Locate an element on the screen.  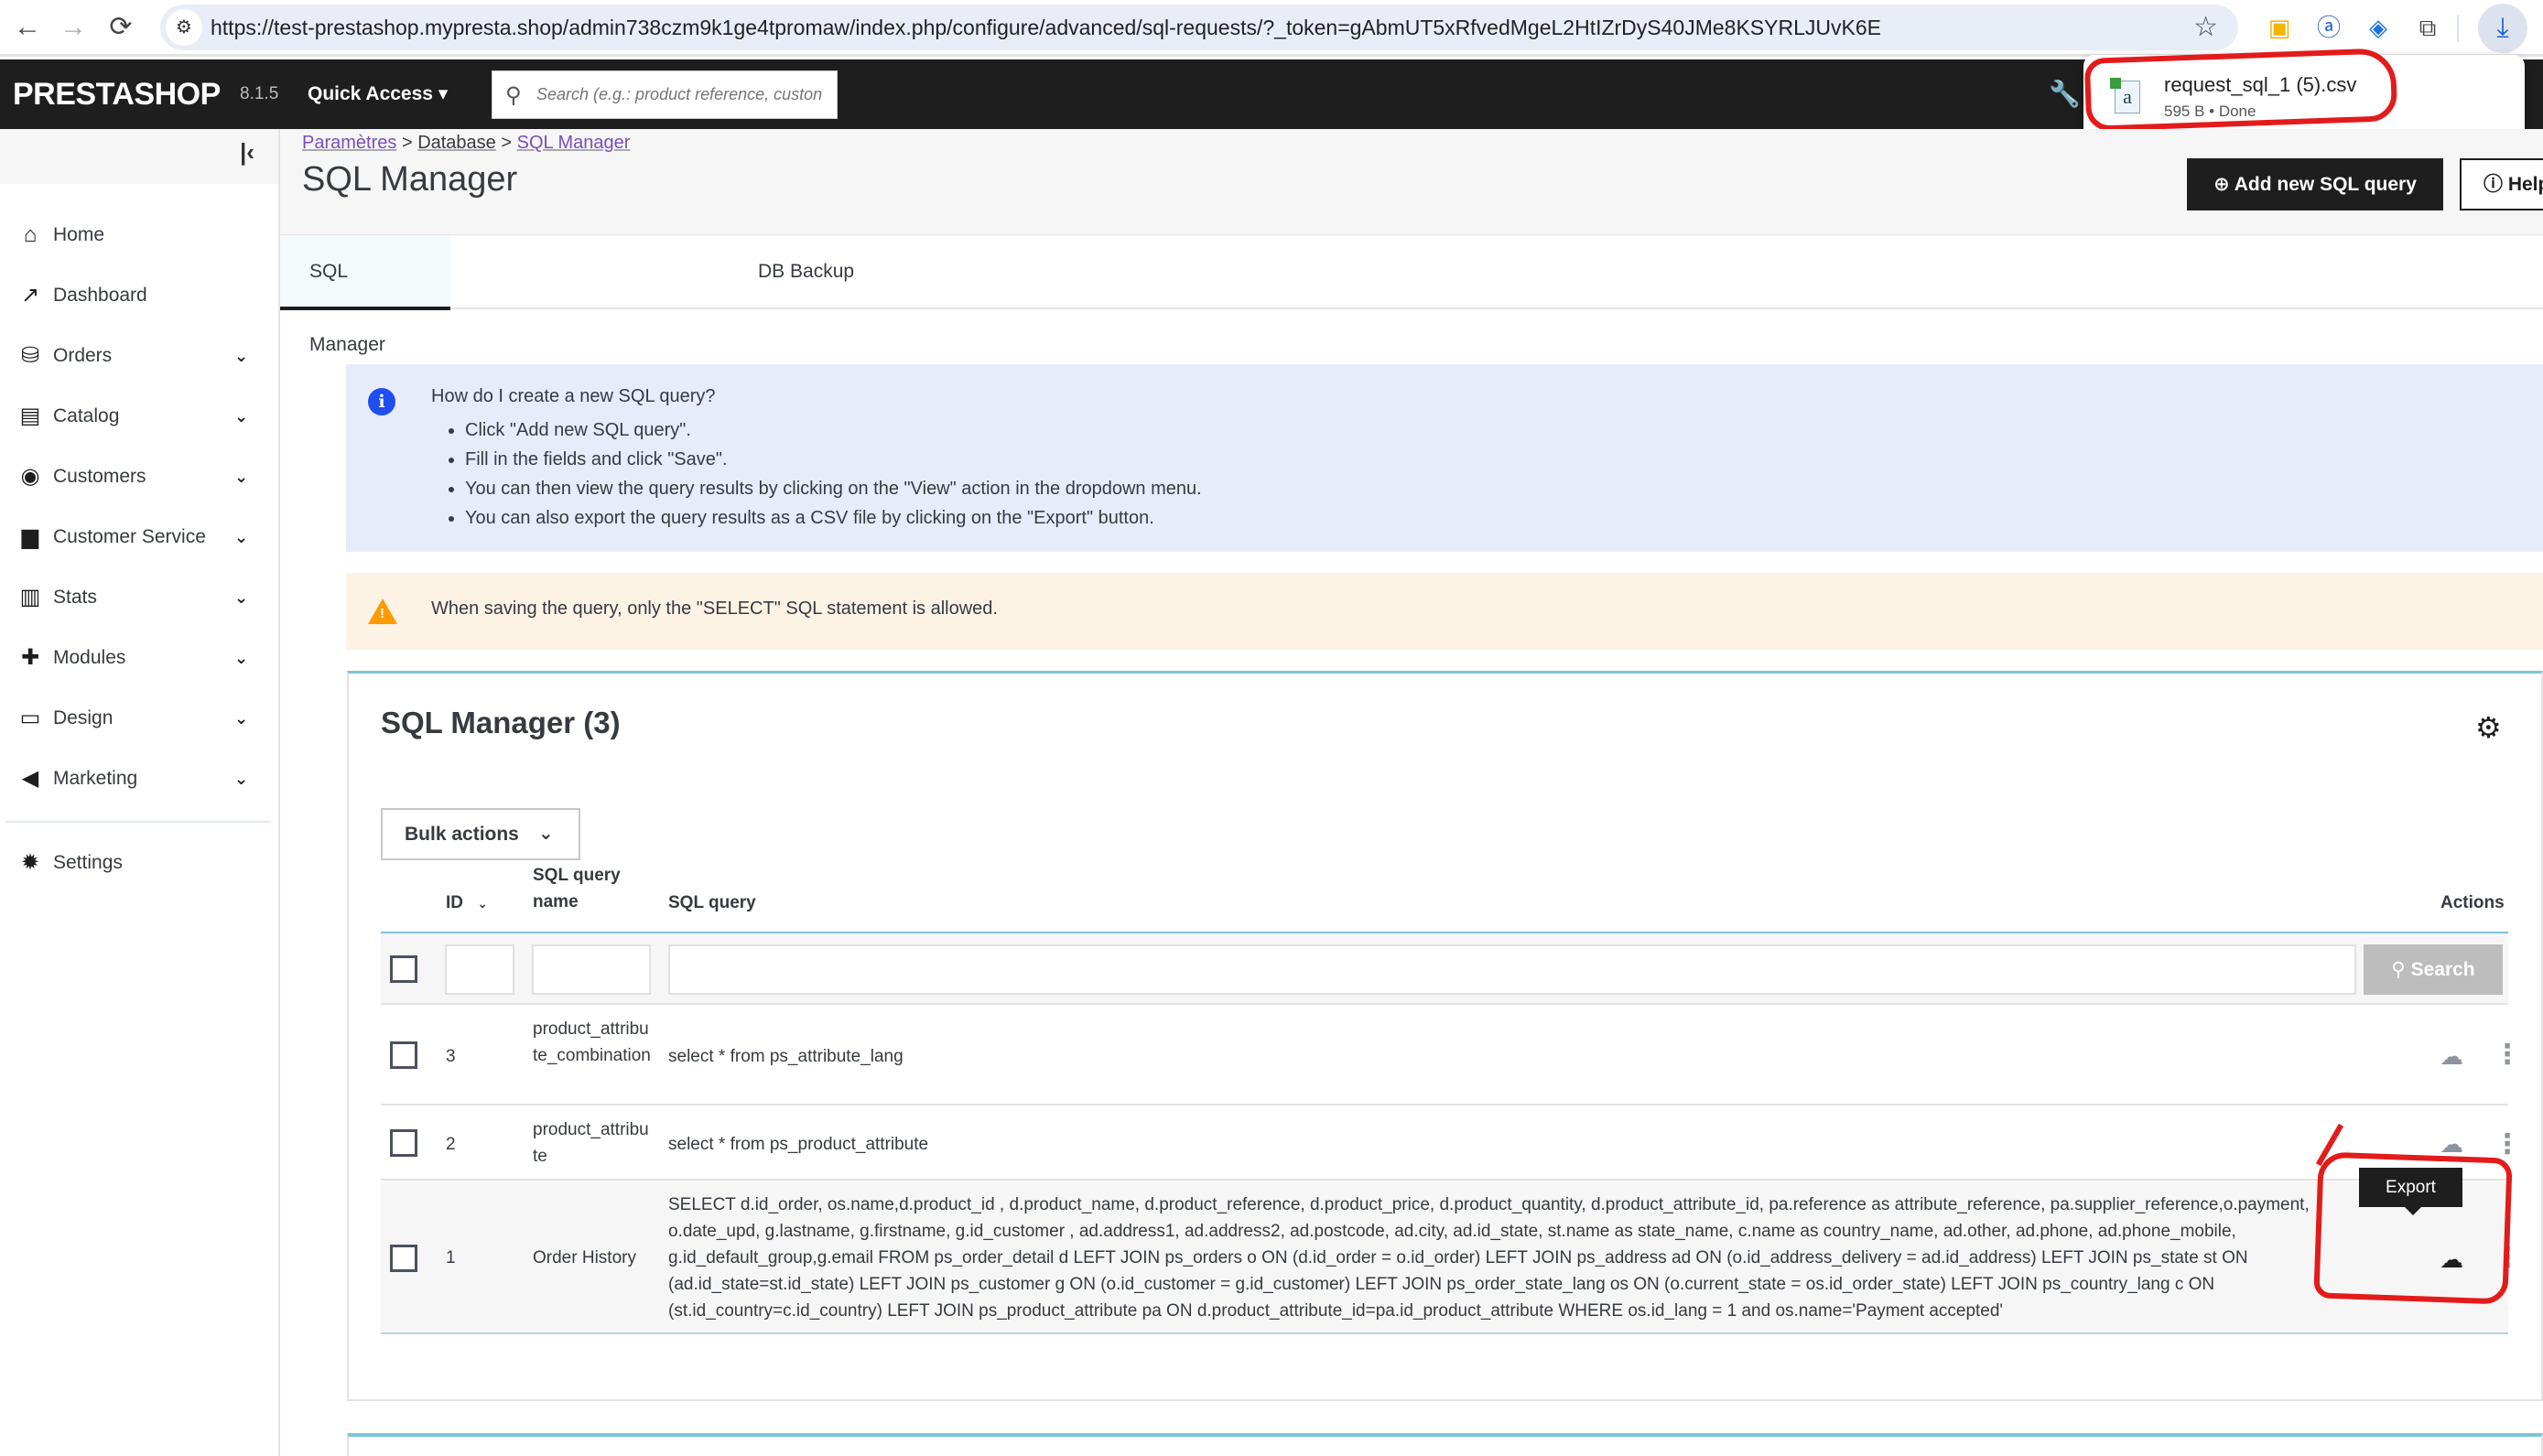
home-icon: ⌂ is located at coordinates (30, 234).